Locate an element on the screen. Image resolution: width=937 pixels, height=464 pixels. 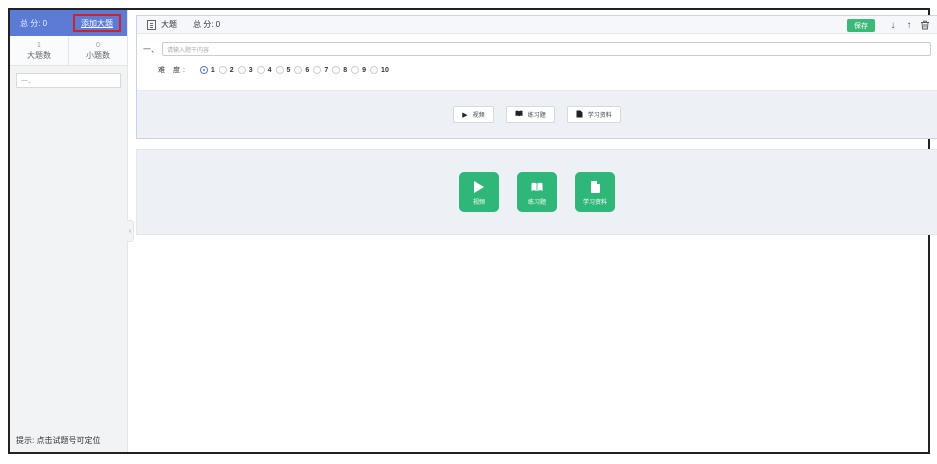
difficulty-option-10: 10 is located at coordinates (379, 70).